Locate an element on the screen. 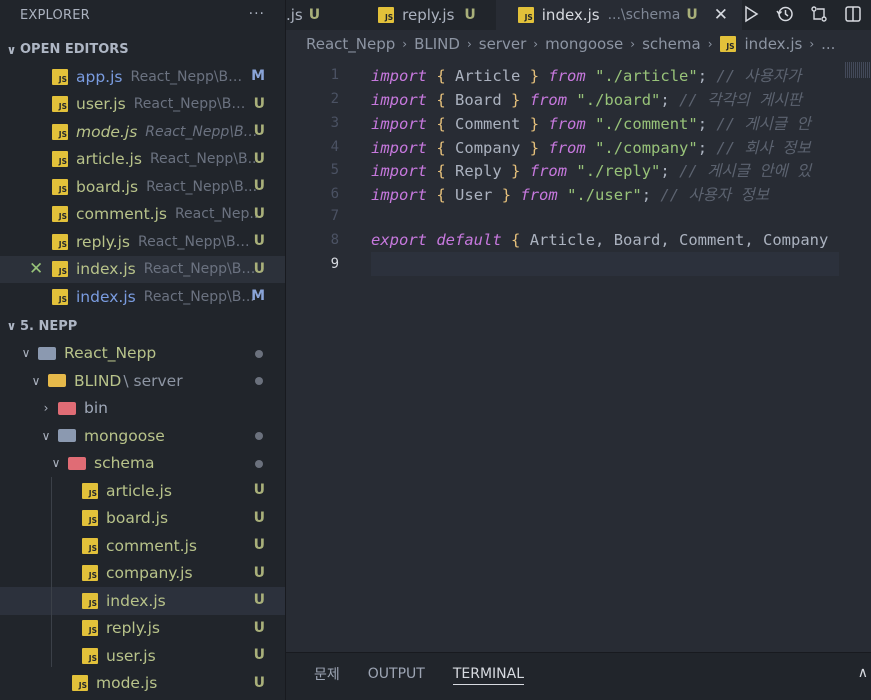 This screenshot has height=700, width=871. file-item: JS article.js U is located at coordinates (142, 491).